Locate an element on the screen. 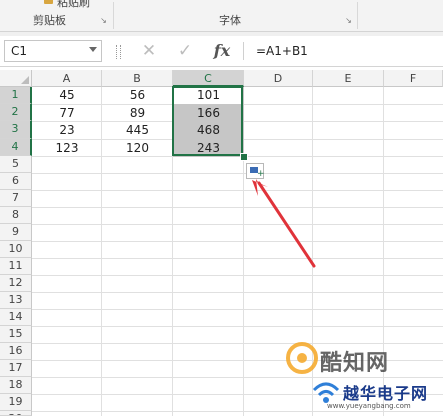  watermark-logo-icon is located at coordinates (302, 358).